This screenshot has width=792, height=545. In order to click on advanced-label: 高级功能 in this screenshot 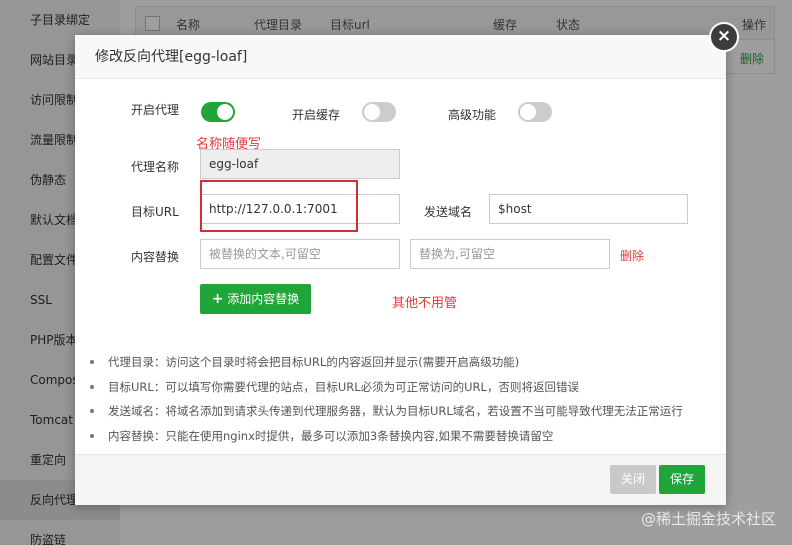, I will do `click(472, 115)`.